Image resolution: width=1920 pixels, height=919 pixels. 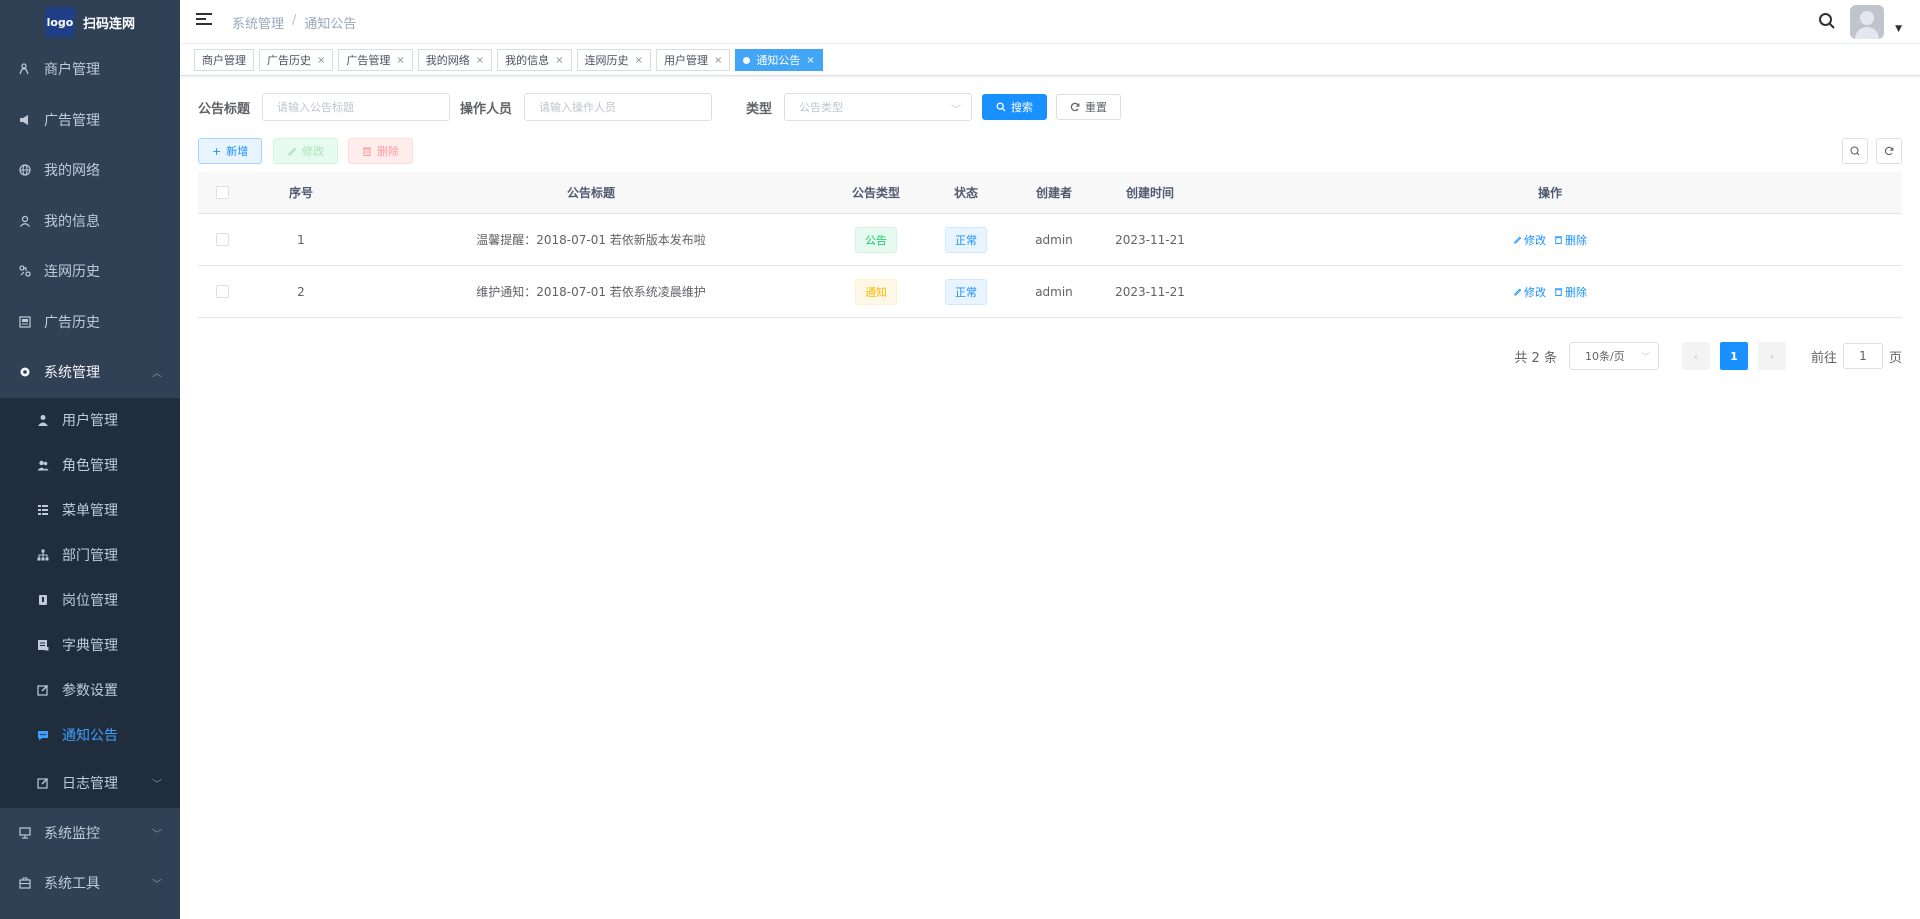 I want to click on sidebar-item-label: 部门管理, so click(x=90, y=556).